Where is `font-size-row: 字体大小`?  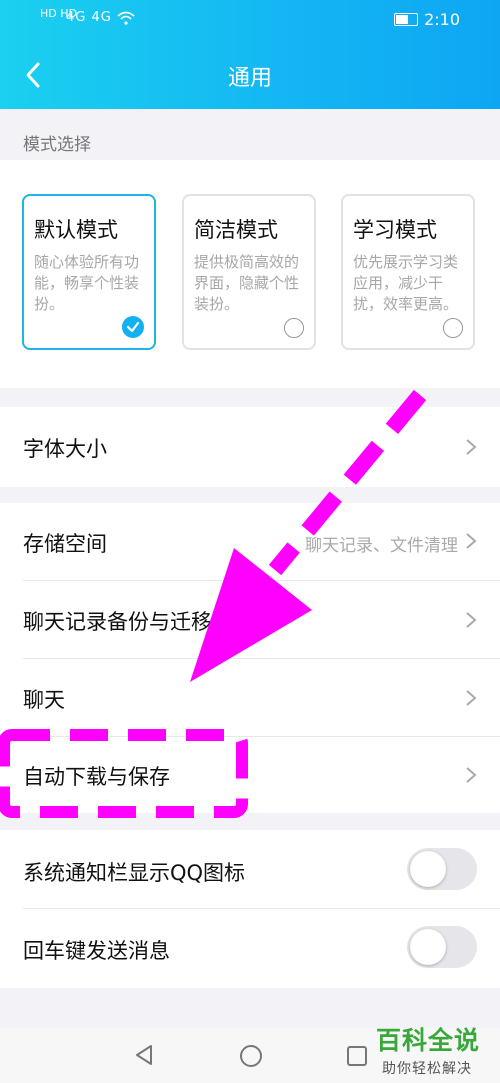 font-size-row: 字体大小 is located at coordinates (250, 447).